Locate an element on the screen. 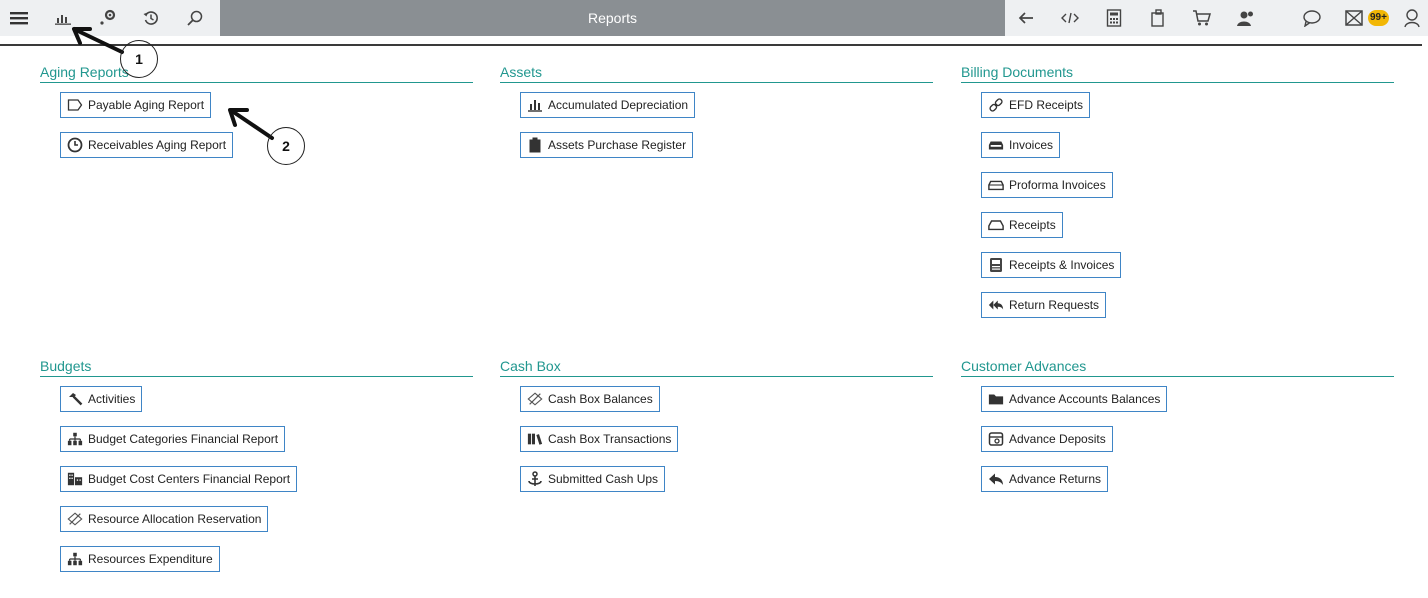 The width and height of the screenshot is (1428, 598). cash-box-transactions-button: Cash Box Transactions is located at coordinates (599, 439).